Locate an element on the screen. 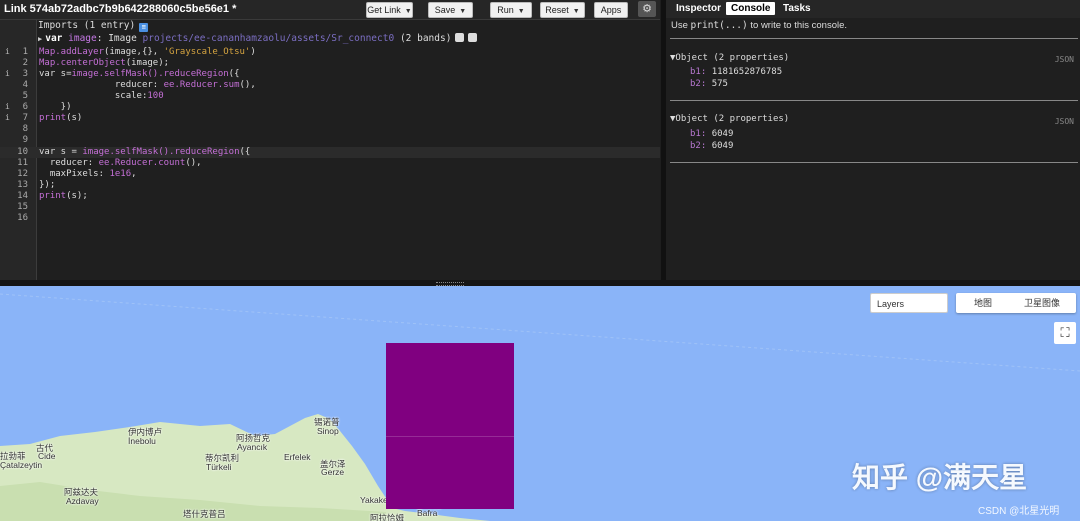 The width and height of the screenshot is (1080, 521). apps-button: Apps is located at coordinates (611, 10).